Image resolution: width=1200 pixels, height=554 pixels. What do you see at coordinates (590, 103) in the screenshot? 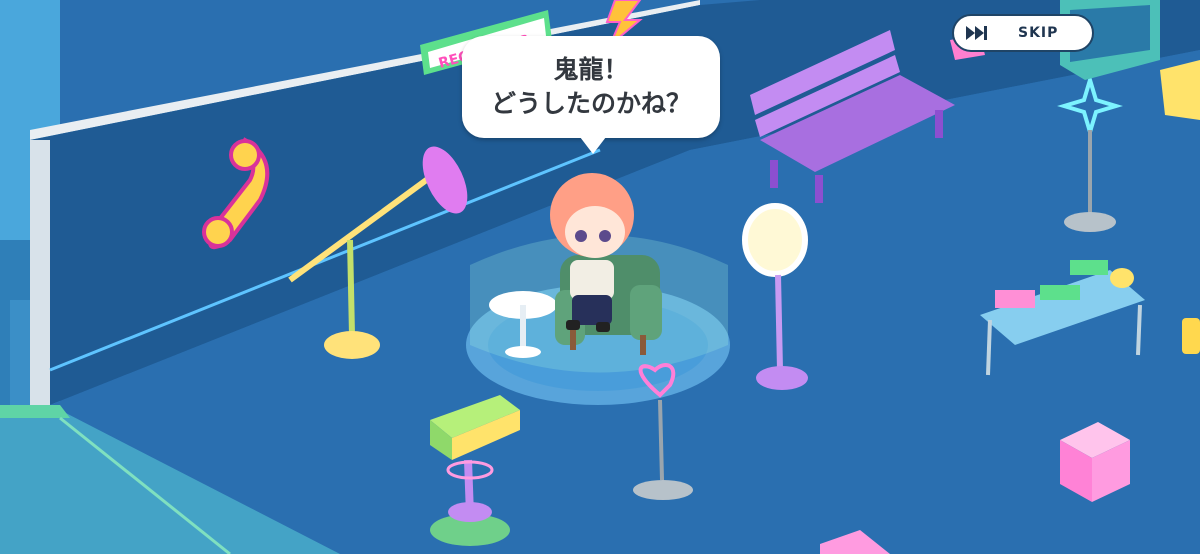
I see `dialogue-line-2: どうしたのかね？` at bounding box center [590, 103].